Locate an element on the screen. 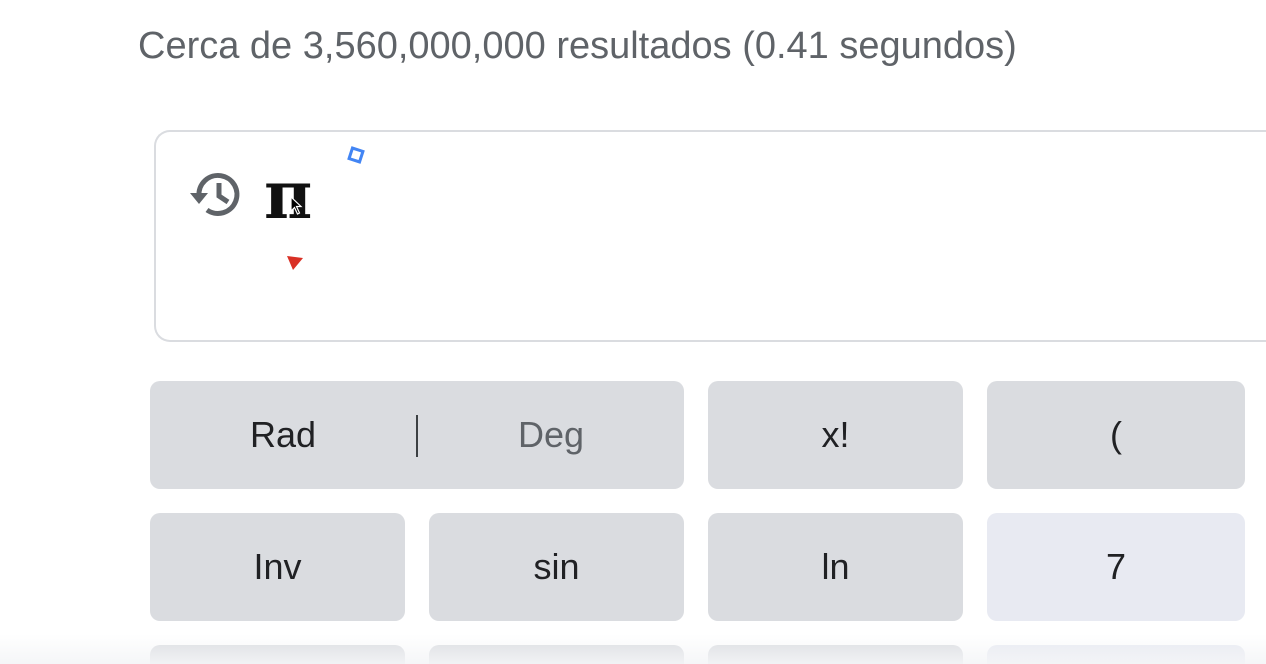 This screenshot has width=1266, height=664. ln-button: ln is located at coordinates (835, 567).